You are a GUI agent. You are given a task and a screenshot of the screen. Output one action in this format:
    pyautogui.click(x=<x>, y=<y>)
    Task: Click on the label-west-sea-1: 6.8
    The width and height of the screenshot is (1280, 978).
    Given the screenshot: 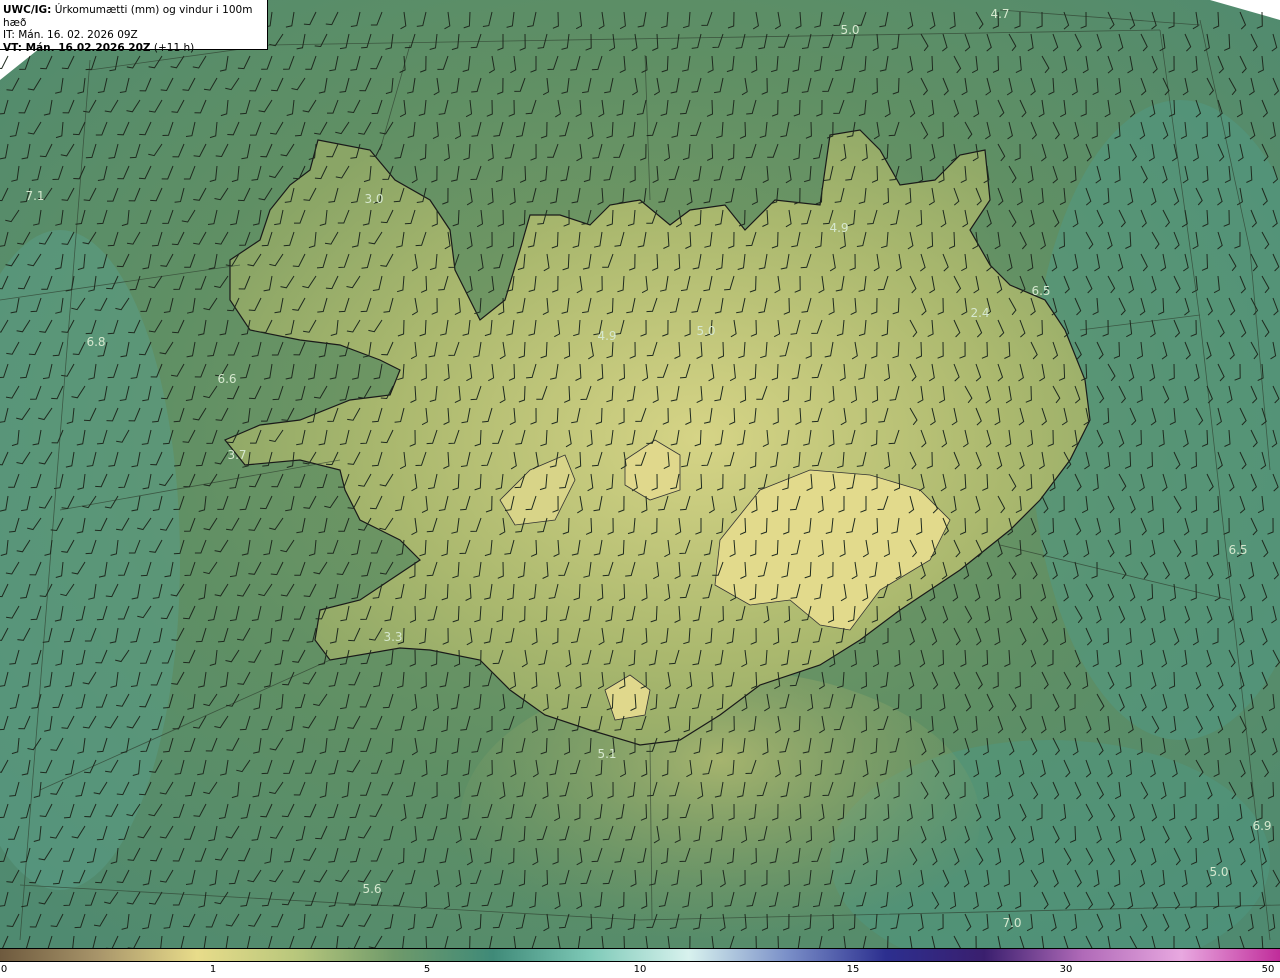 What is the action you would take?
    pyautogui.click(x=95, y=342)
    